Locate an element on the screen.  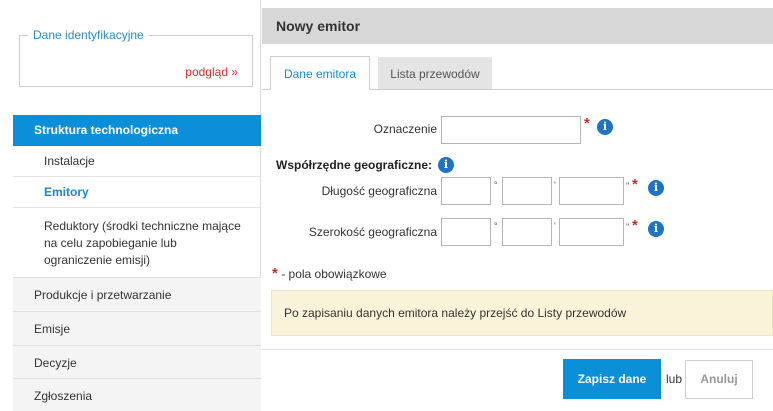
footer-divider is located at coordinates (517, 349).